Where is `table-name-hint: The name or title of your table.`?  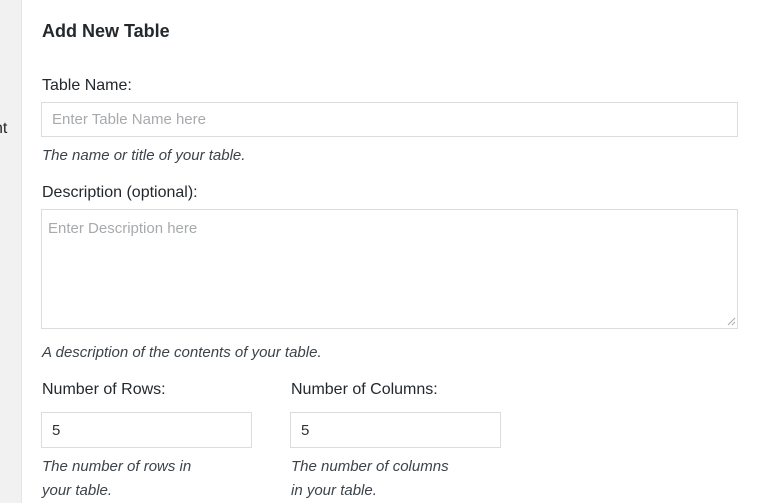
table-name-hint: The name or title of your table. is located at coordinates (144, 155).